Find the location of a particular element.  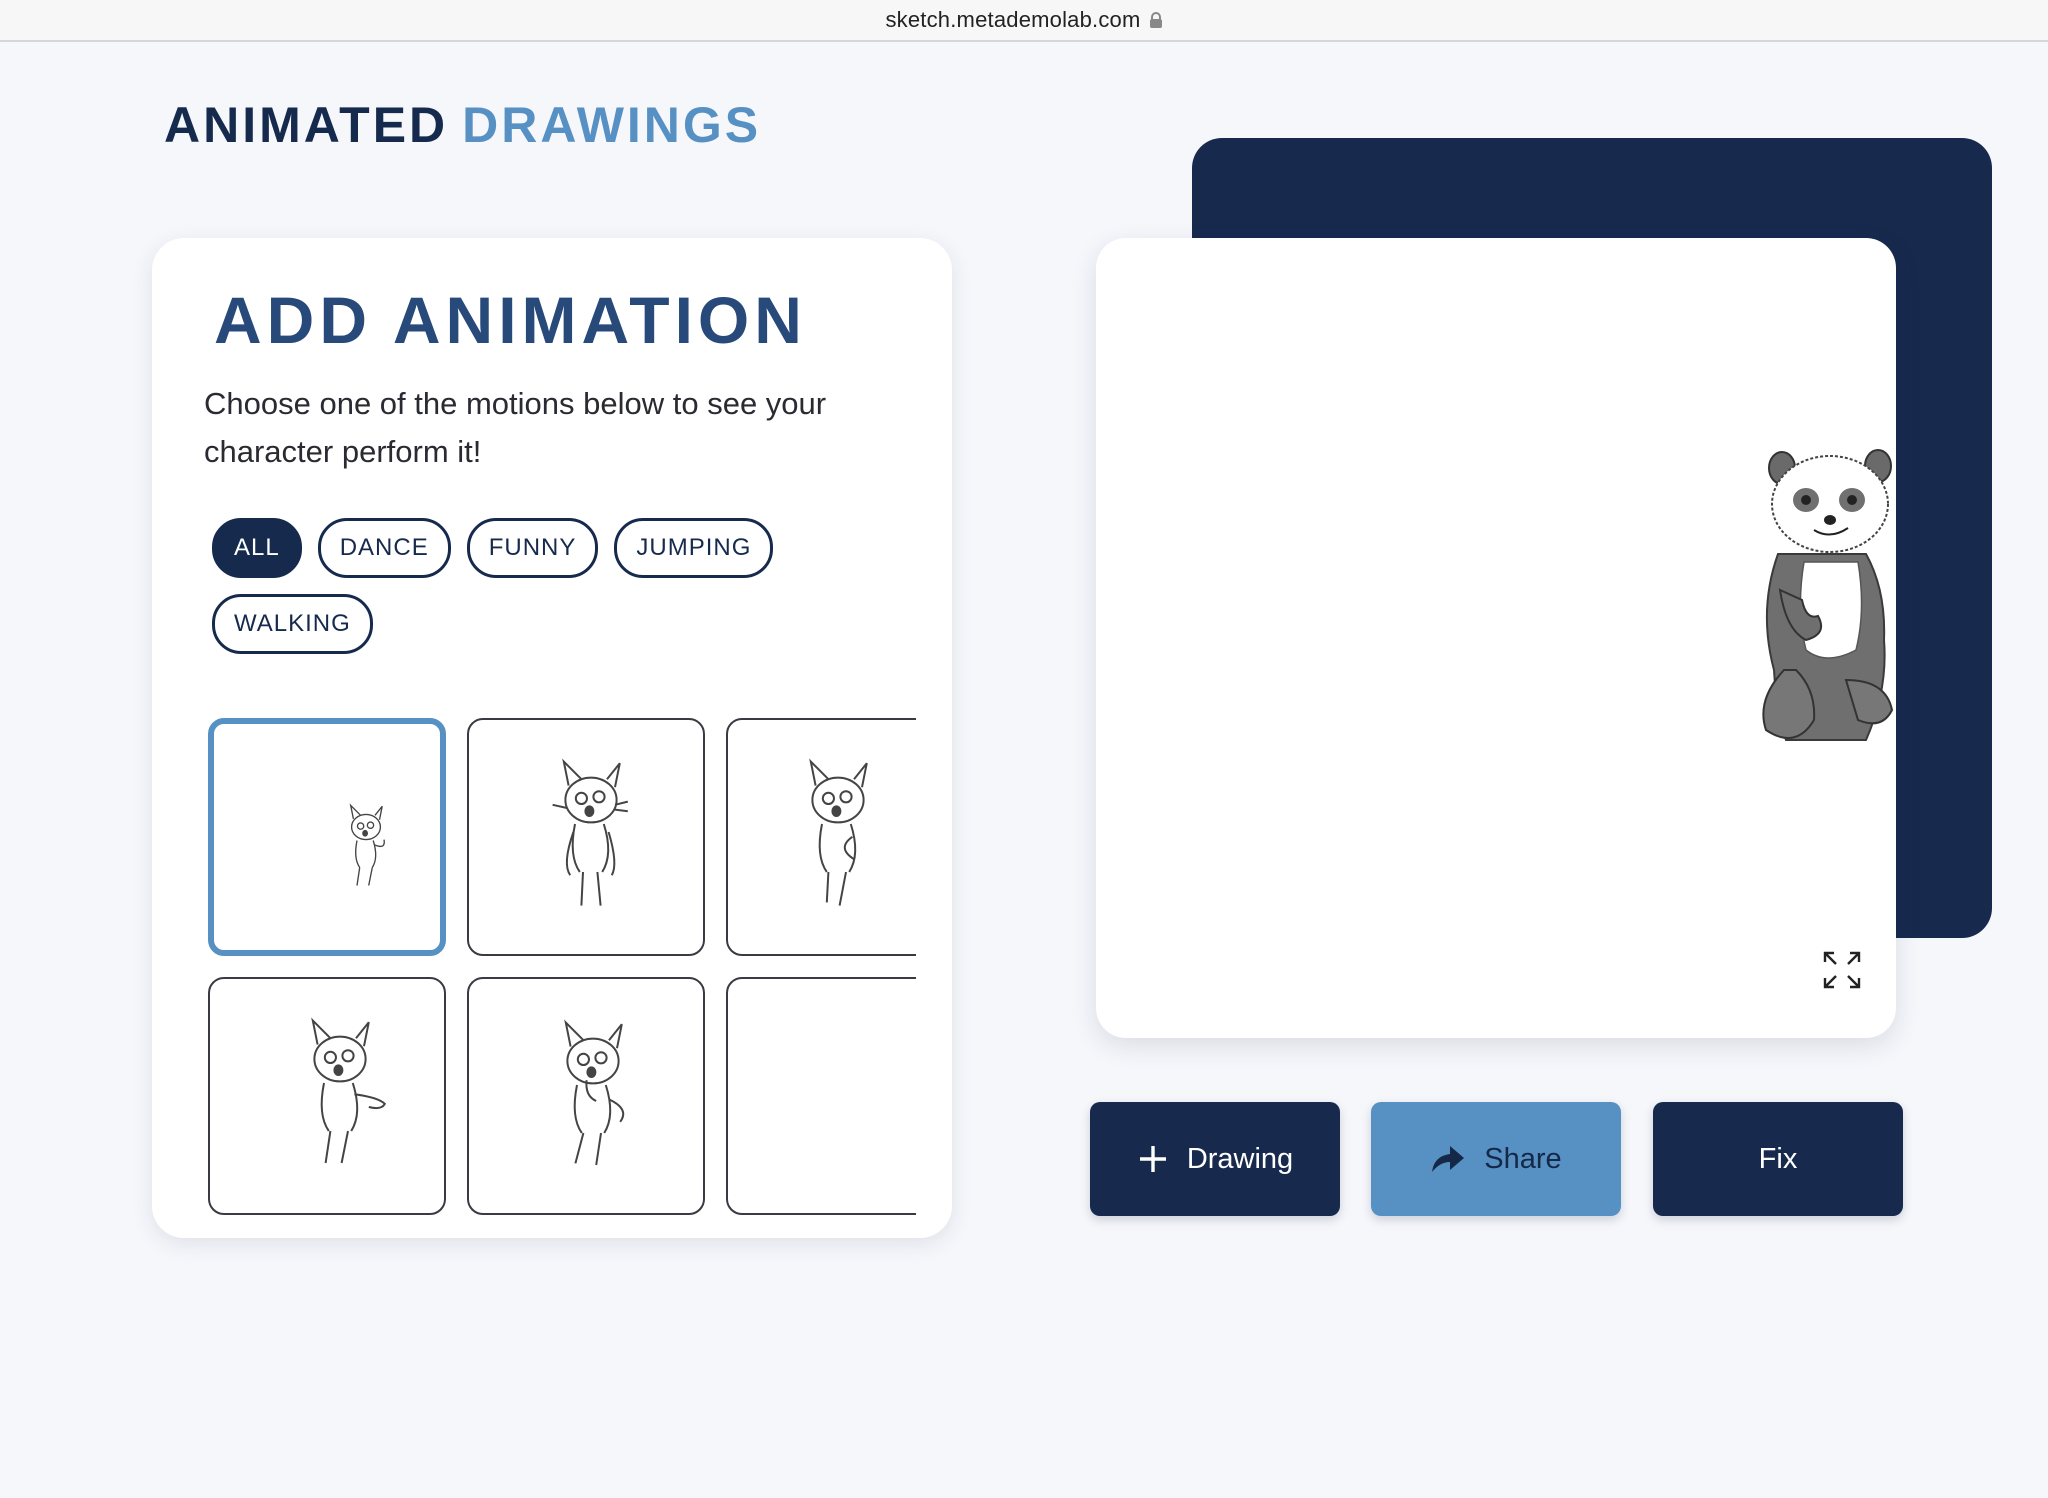

panda-drawing-icon is located at coordinates (1828, 595).